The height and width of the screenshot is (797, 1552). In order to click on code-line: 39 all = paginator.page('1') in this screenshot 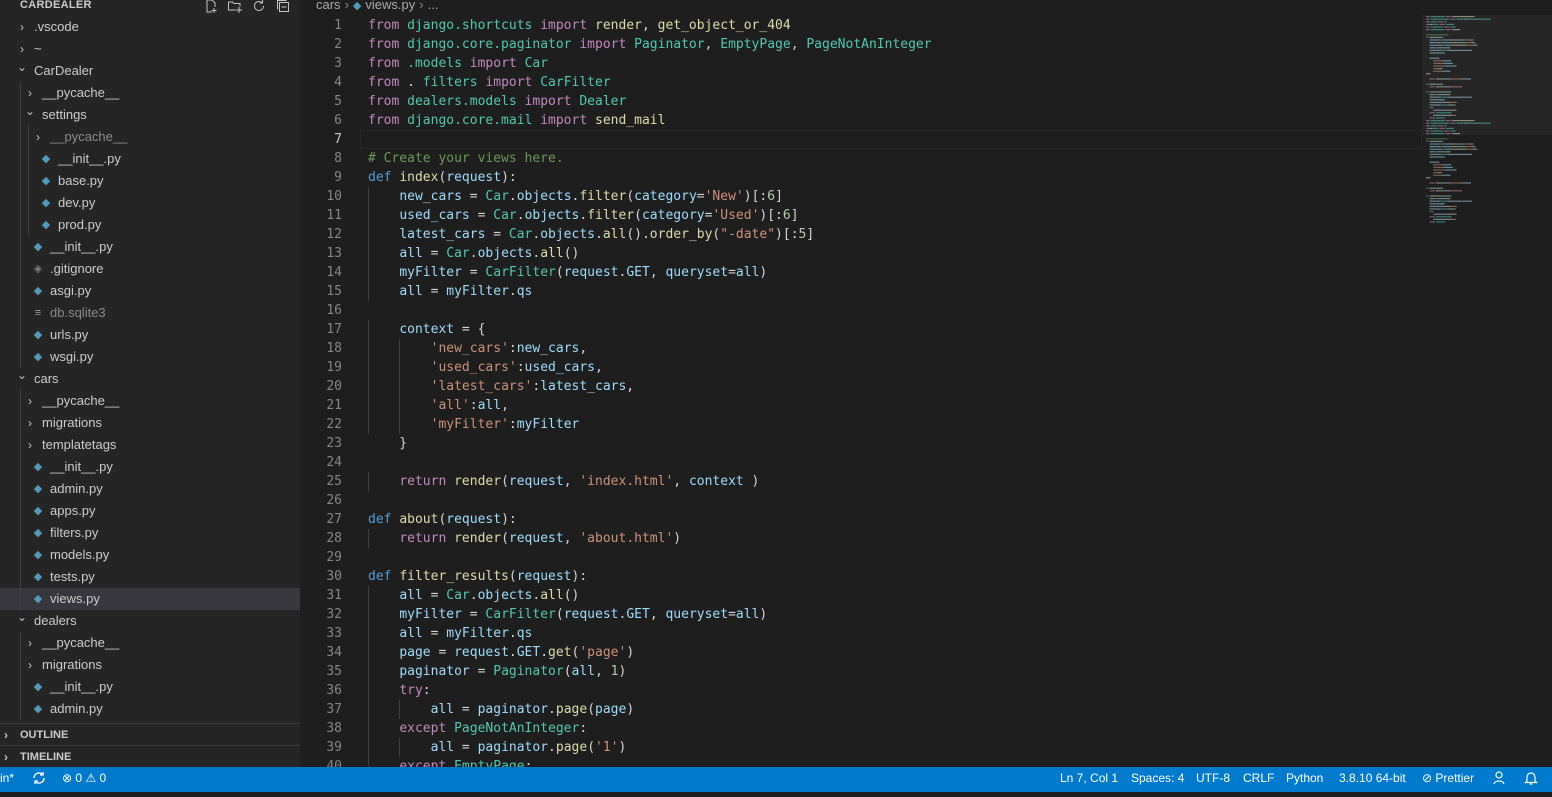, I will do `click(926, 747)`.